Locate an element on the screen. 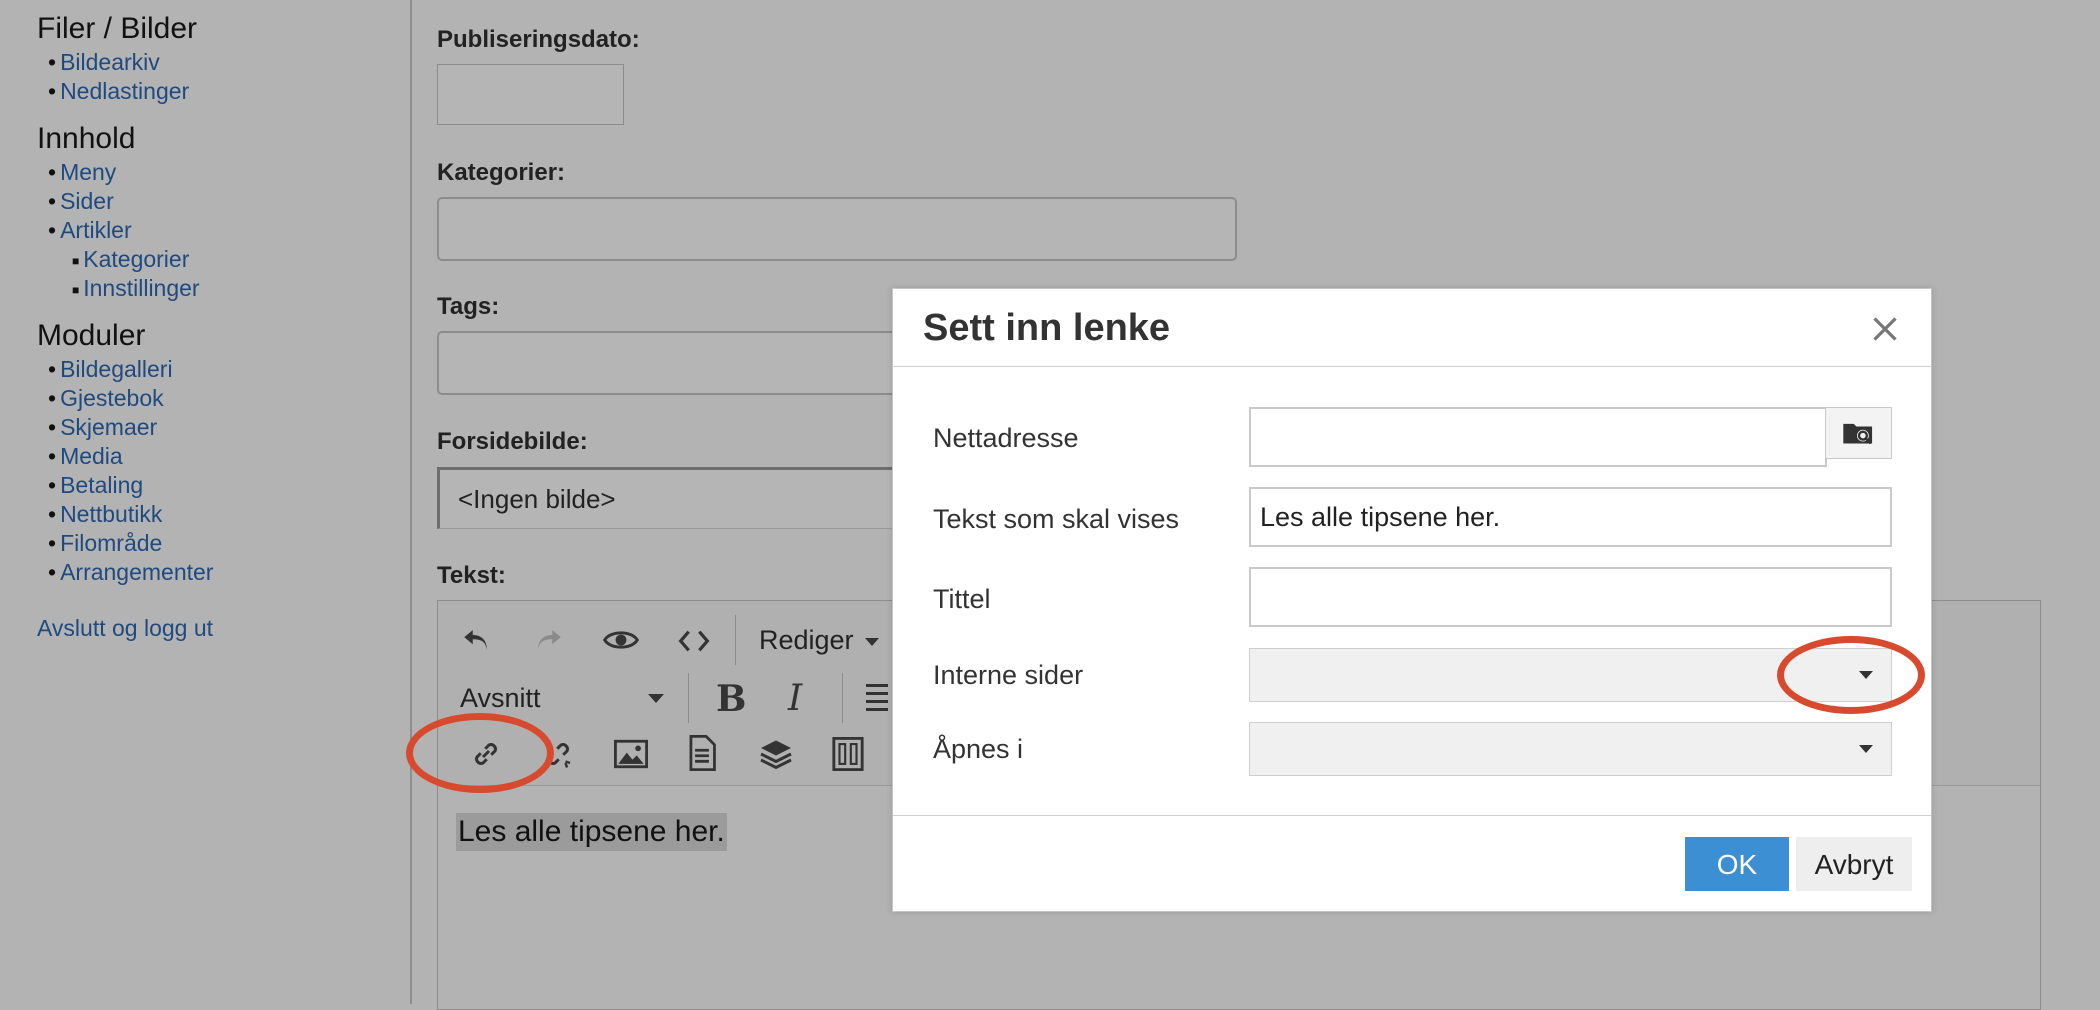 This screenshot has height=1010, width=2100. sidebar-item-gjestebok: • Gjestebok is located at coordinates (106, 398).